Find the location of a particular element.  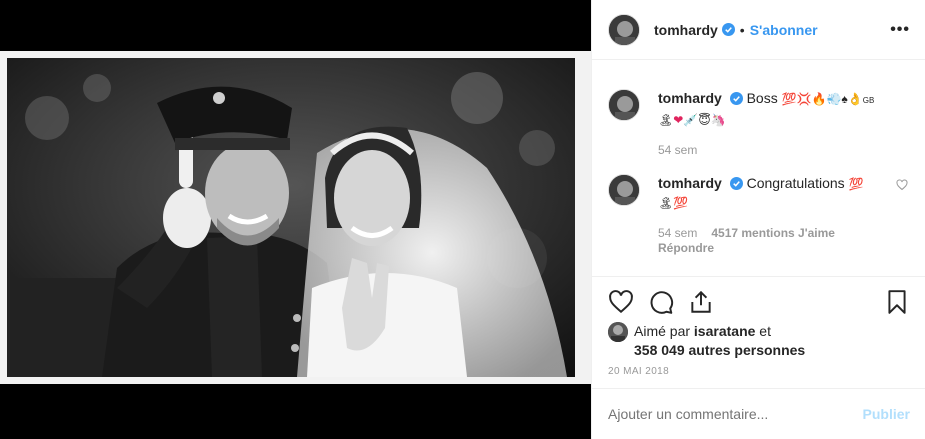

emoji-syringe-icon: 💉 is located at coordinates (691, 120).